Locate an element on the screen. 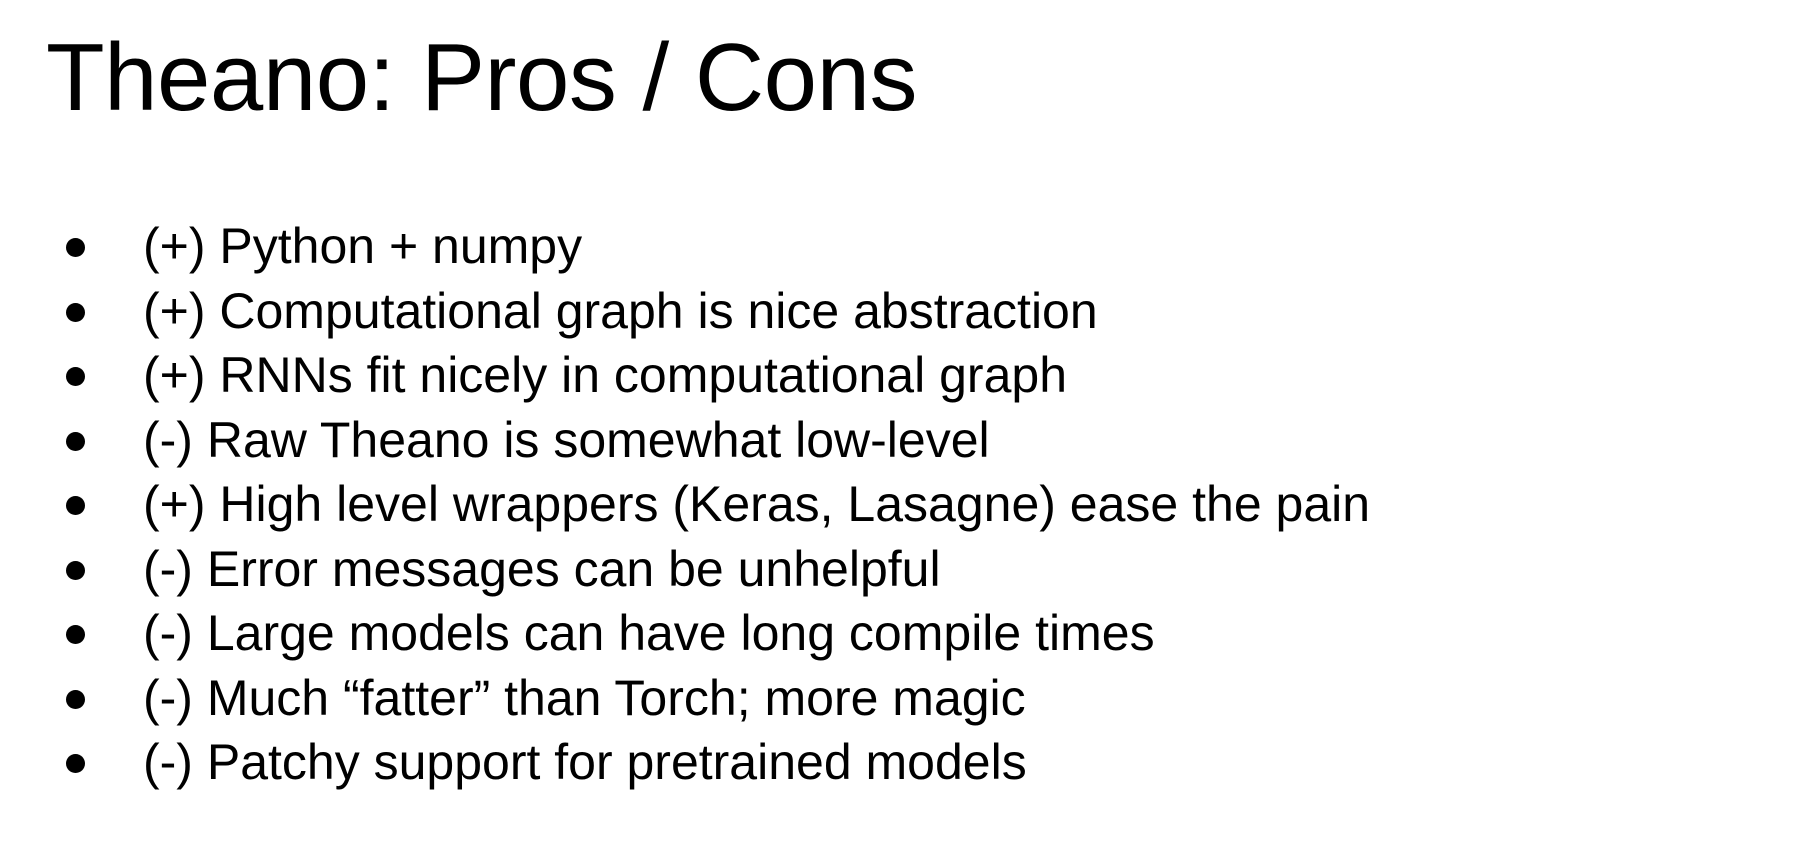 This screenshot has height=854, width=1805. slide-title: Theano: Pros / Cons is located at coordinates (481, 77).